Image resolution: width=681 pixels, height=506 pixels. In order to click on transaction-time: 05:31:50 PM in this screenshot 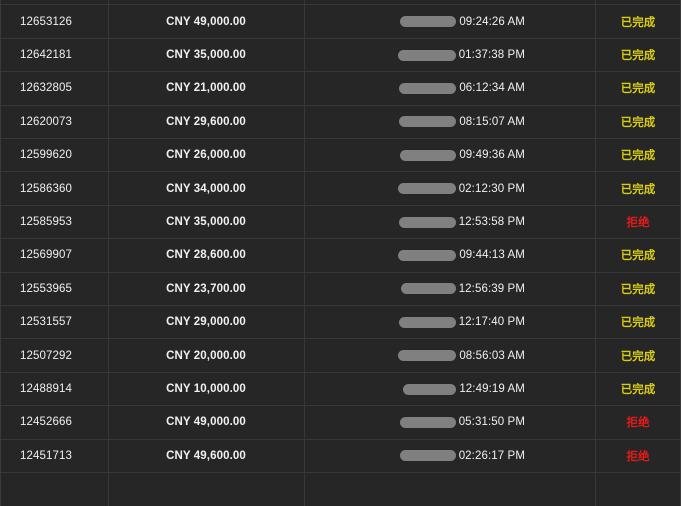, I will do `click(491, 422)`.